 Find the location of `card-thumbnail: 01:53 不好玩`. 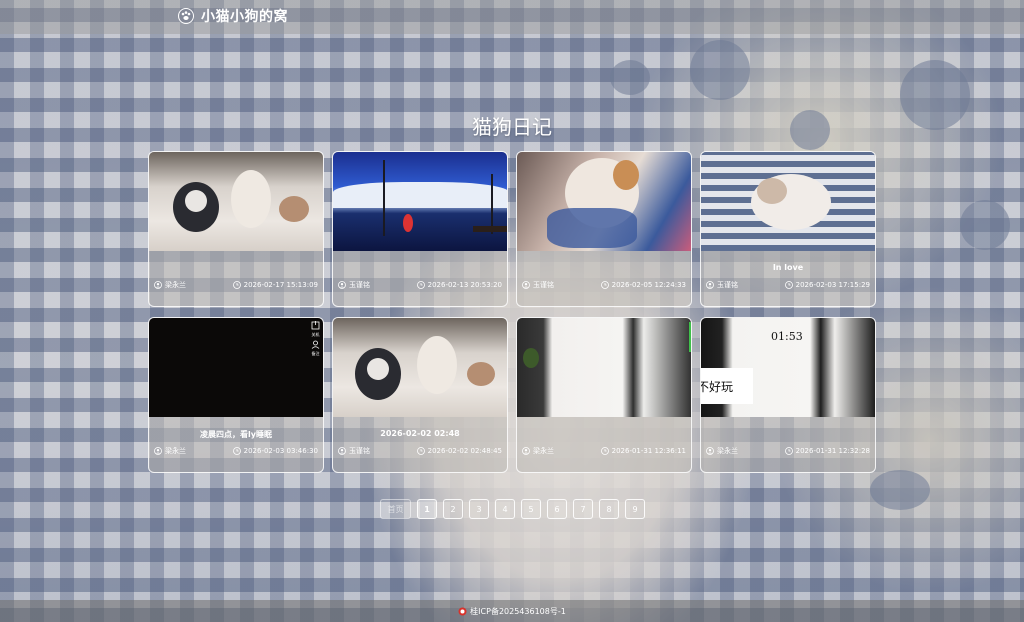

card-thumbnail: 01:53 不好玩 is located at coordinates (788, 367).